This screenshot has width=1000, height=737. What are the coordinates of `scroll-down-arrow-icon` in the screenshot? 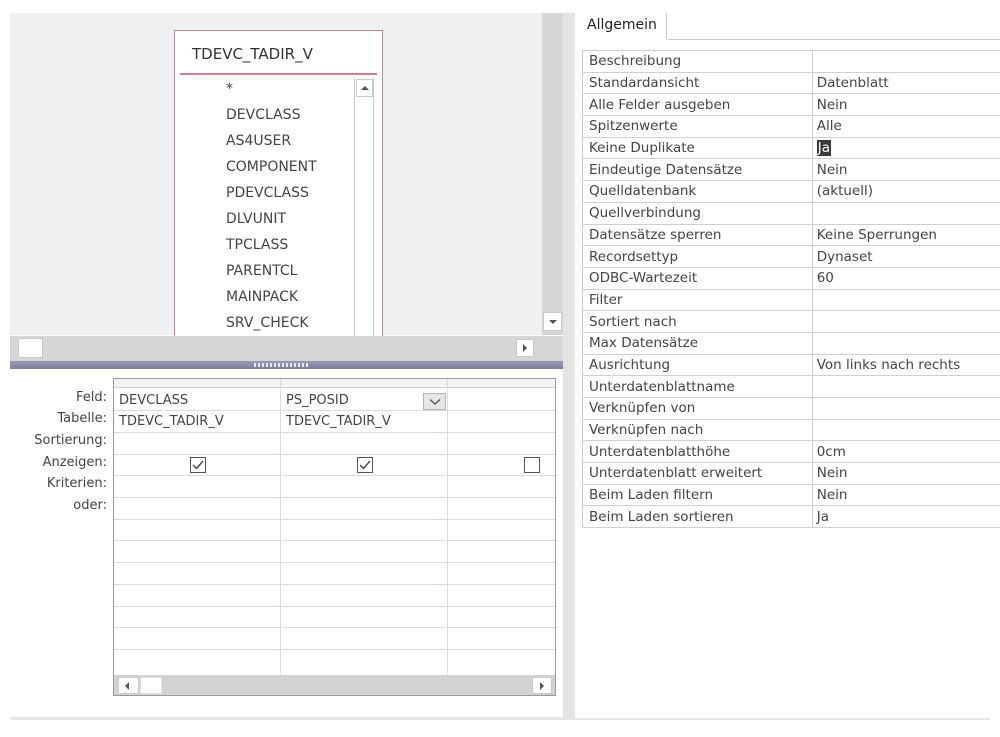 It's located at (552, 321).